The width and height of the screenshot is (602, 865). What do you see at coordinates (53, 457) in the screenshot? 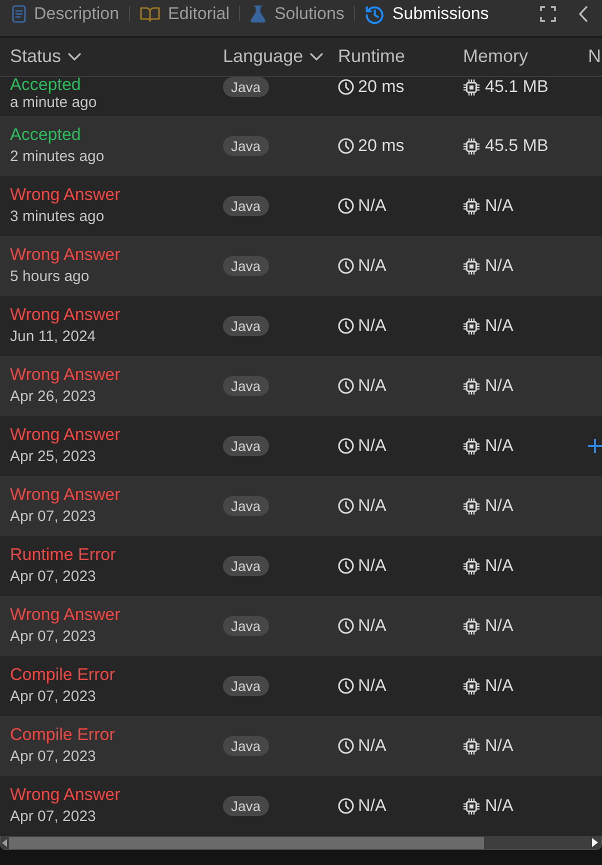
I see `submission-time: Apr 25, 2023` at bounding box center [53, 457].